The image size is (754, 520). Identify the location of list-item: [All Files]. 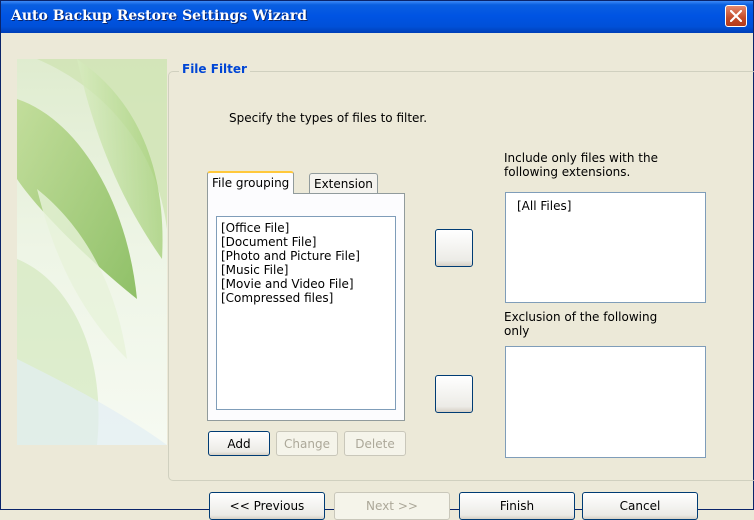
(611, 206).